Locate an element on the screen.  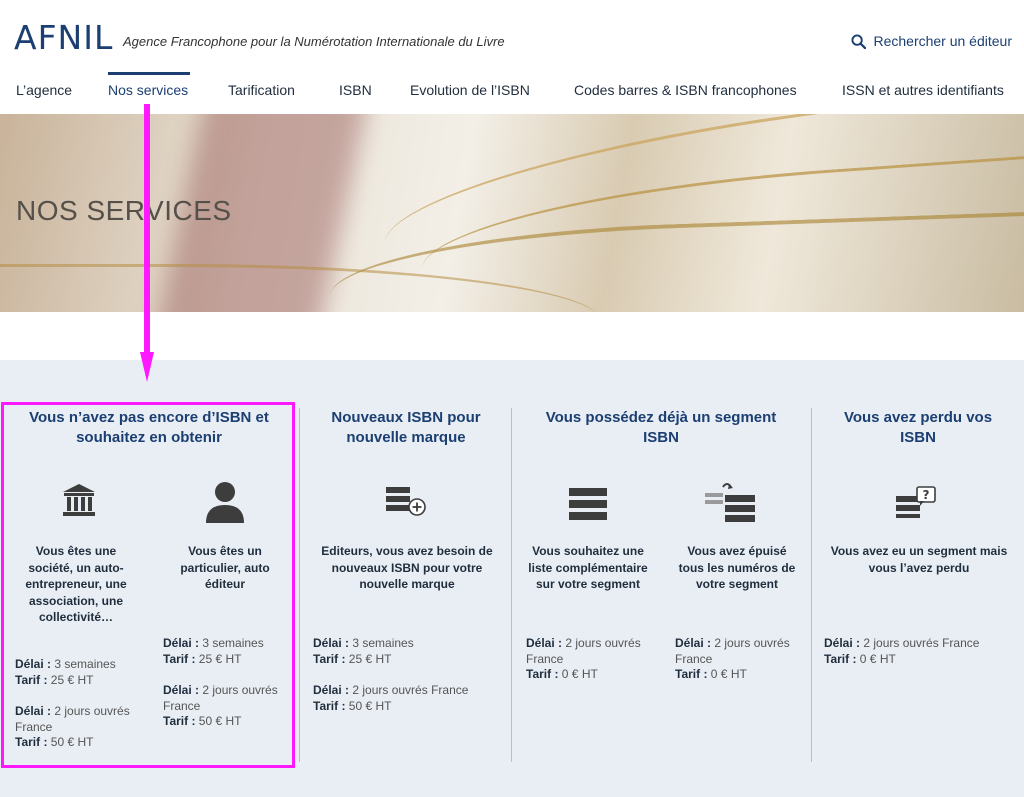
search-publisher-label: Rechercher un éditeur is located at coordinates (942, 41).